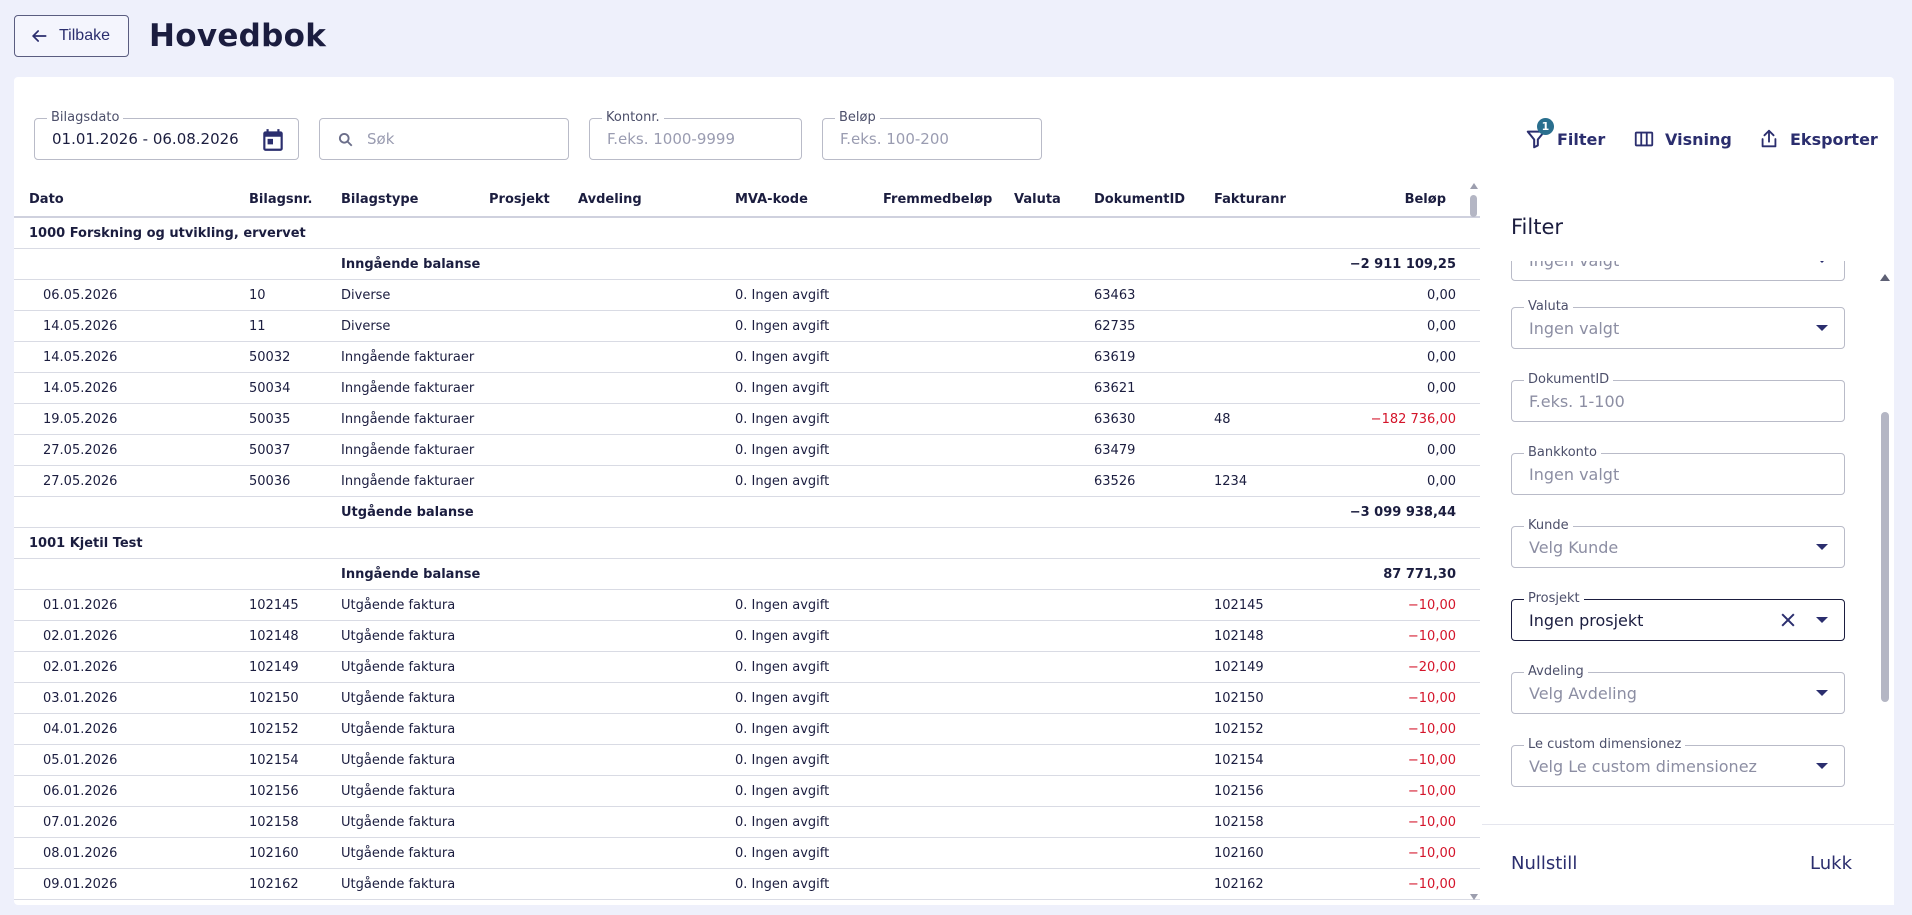  I want to click on account-group-row: 1000 Forskning og utvikling, ervervet, so click(747, 233).